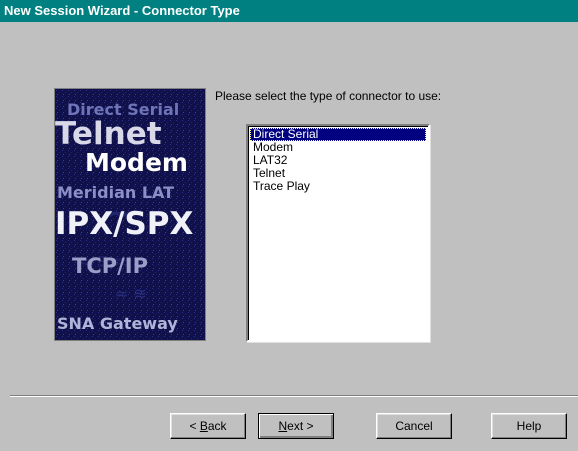 This screenshot has width=578, height=451. I want to click on banner-word: TCP/IP, so click(110, 266).